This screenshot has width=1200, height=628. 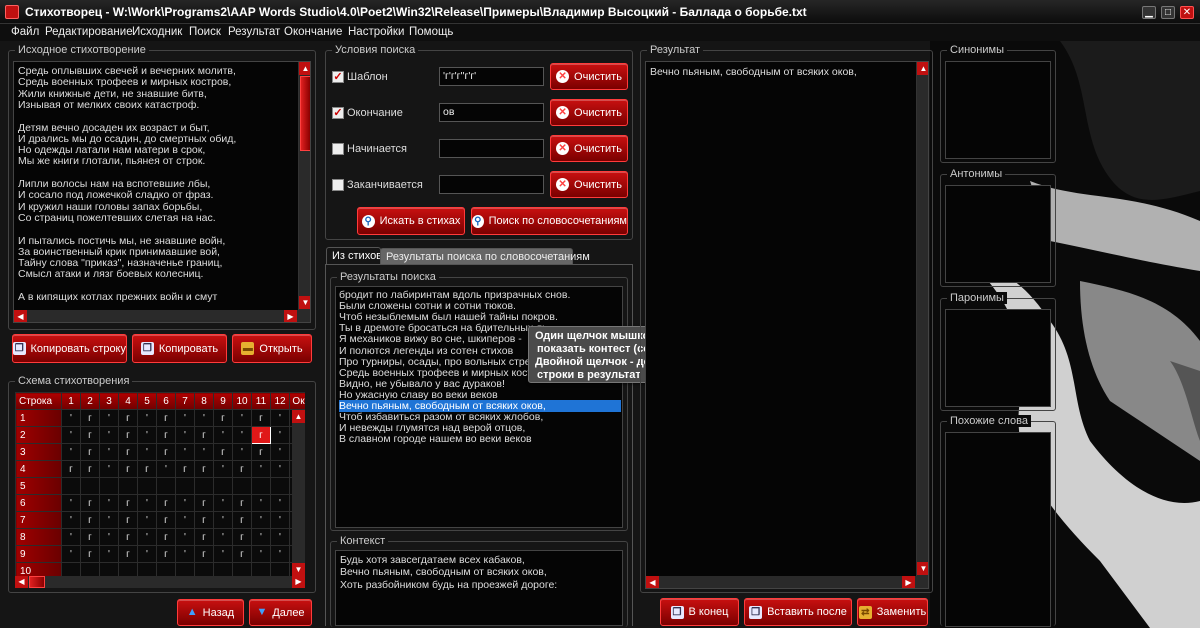 What do you see at coordinates (699, 612) in the screenshot?
I see `to-end-button: ❐ В конец` at bounding box center [699, 612].